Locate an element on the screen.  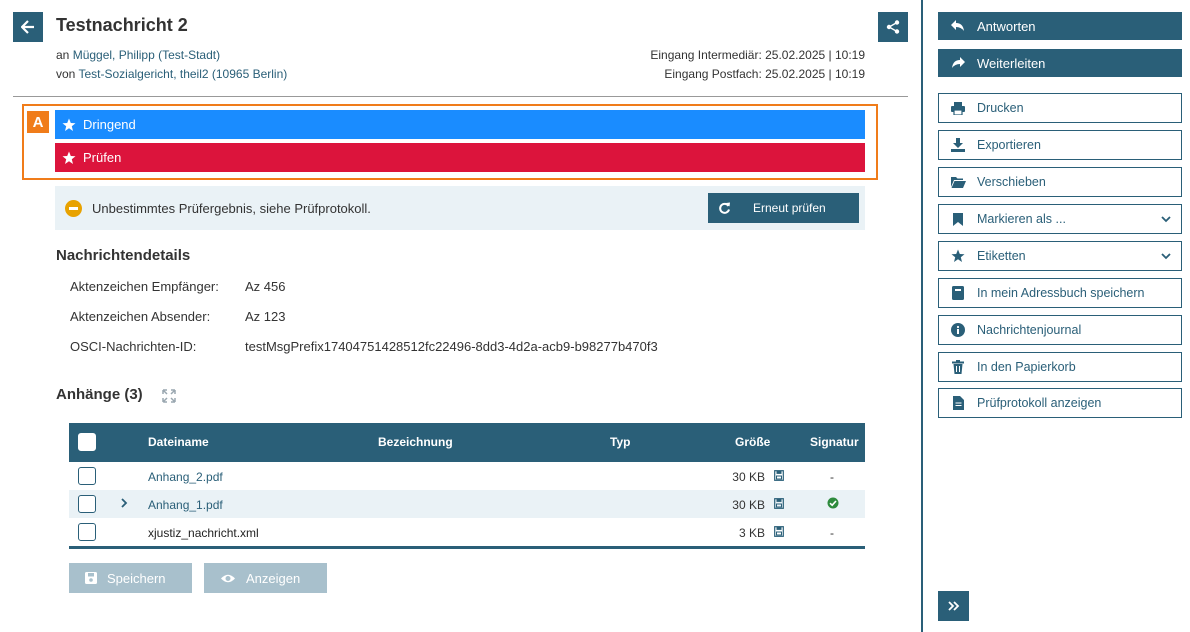
to-prefix: an is located at coordinates (63, 55).